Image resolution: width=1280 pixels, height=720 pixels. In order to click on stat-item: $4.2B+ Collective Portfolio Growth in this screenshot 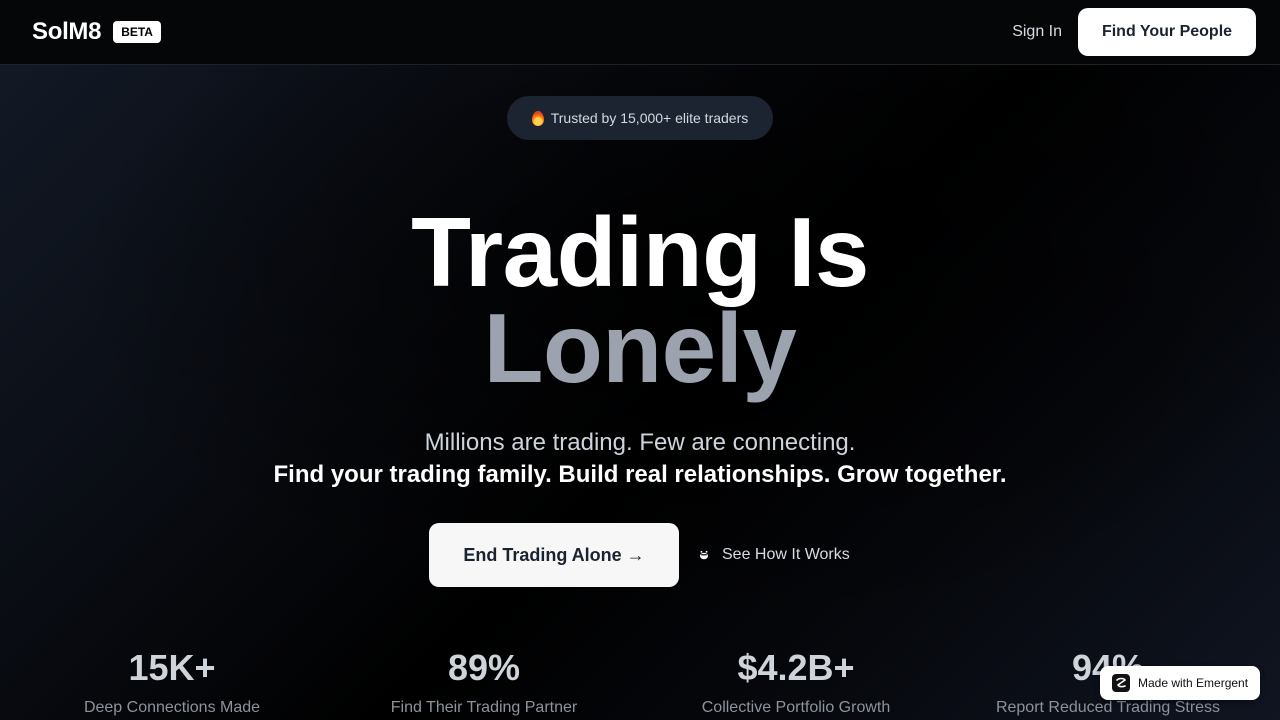, I will do `click(796, 682)`.